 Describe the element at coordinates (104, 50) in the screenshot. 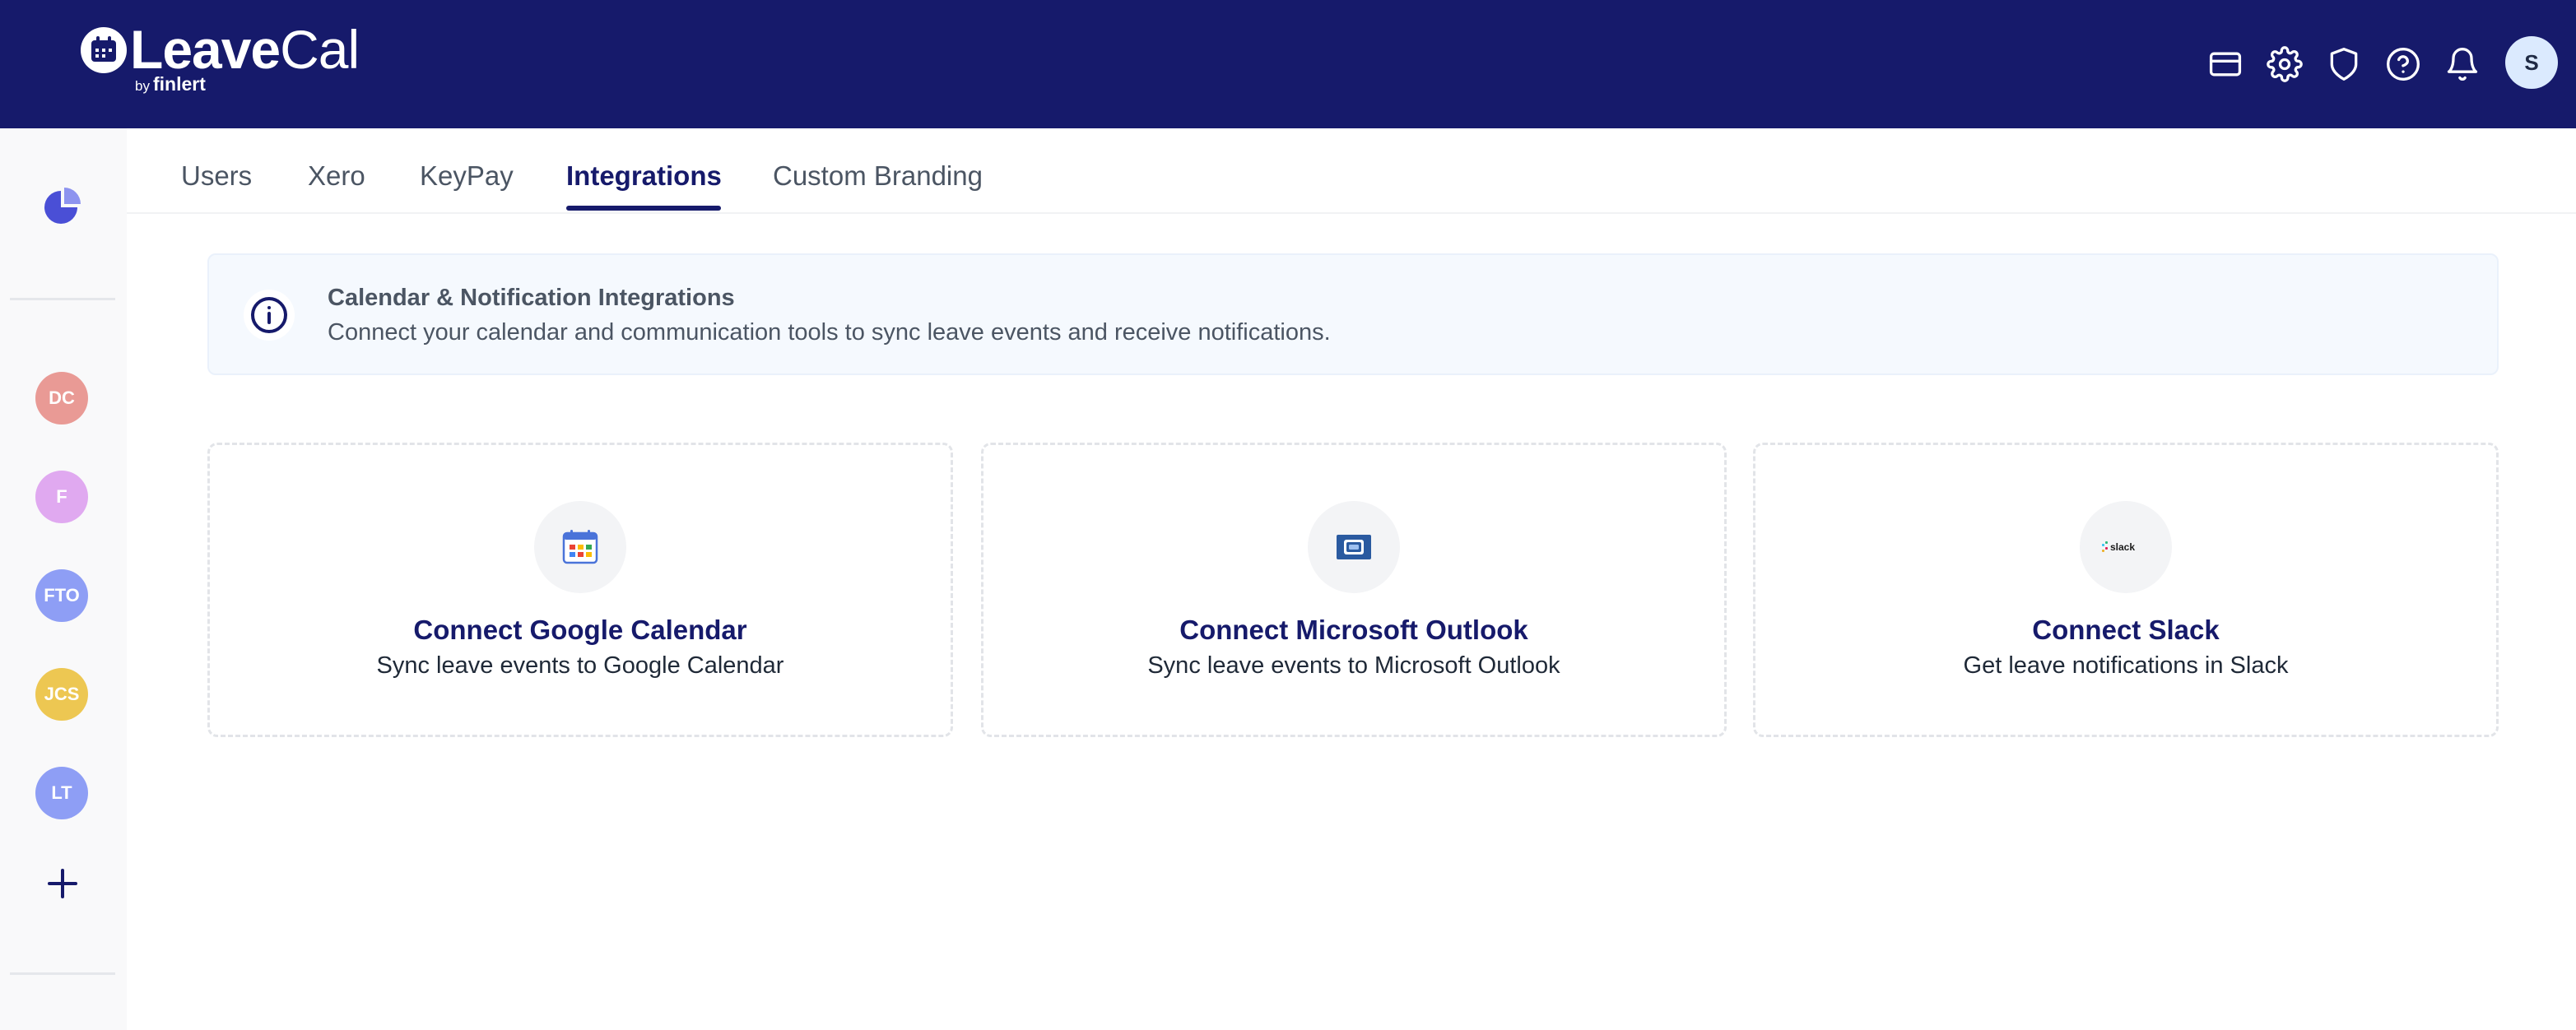

I see `calendar-logo-icon` at that location.